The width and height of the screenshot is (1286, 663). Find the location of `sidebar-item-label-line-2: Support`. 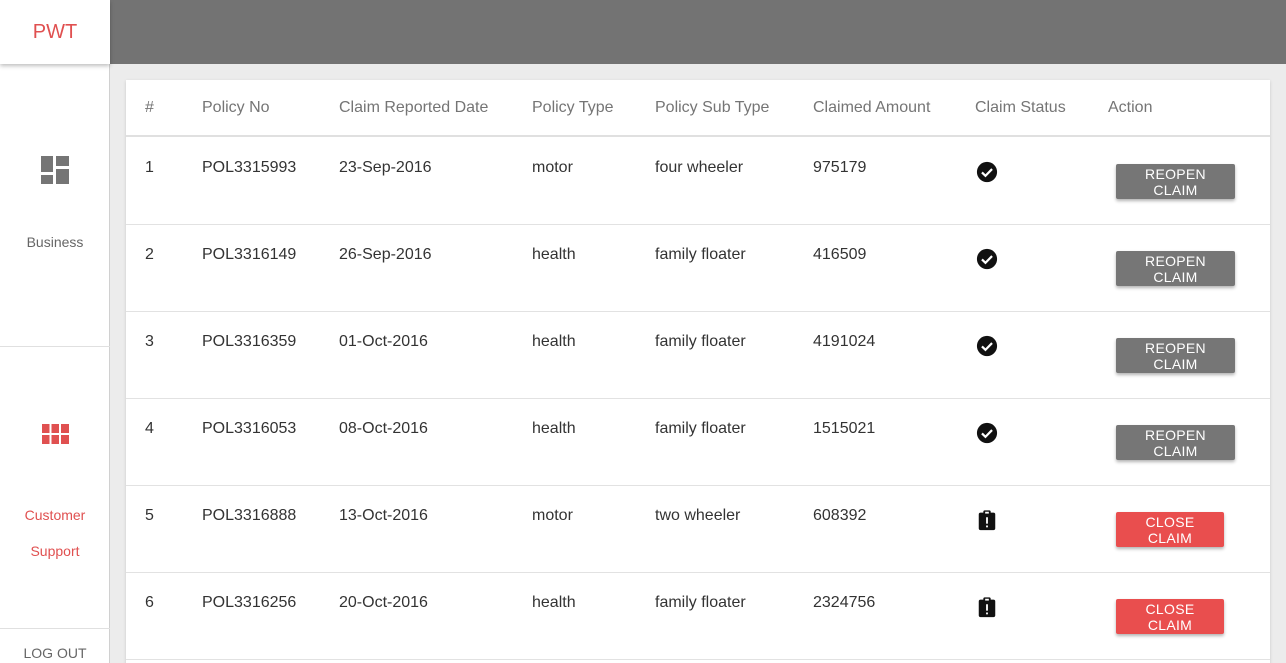

sidebar-item-label-line-2: Support is located at coordinates (55, 551).